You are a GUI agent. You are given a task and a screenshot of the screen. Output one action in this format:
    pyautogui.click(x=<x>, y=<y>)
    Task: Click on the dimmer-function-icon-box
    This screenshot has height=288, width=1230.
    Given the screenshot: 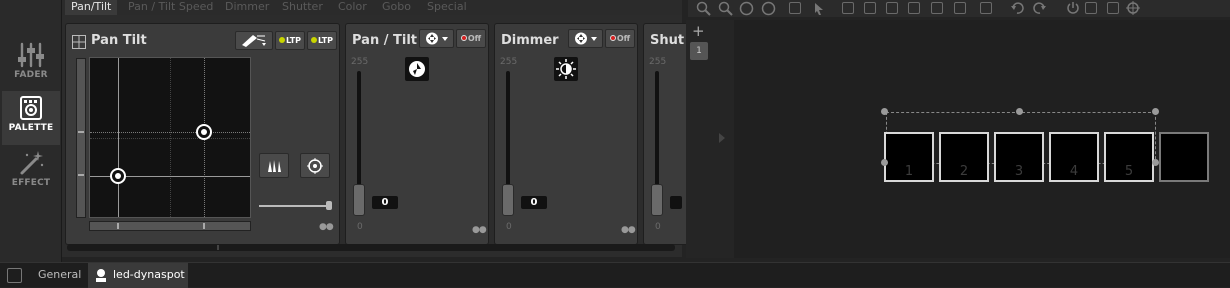 What is the action you would take?
    pyautogui.click(x=566, y=69)
    